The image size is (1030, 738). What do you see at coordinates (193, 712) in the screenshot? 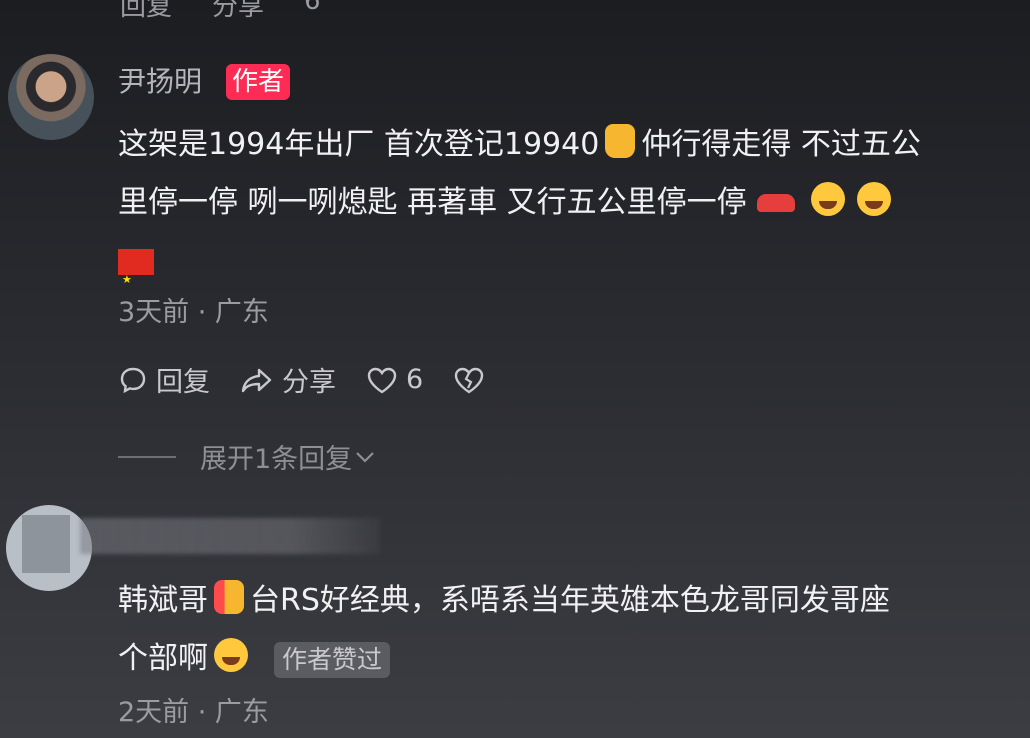
I see `comment-meta: 2天前 · 广东` at bounding box center [193, 712].